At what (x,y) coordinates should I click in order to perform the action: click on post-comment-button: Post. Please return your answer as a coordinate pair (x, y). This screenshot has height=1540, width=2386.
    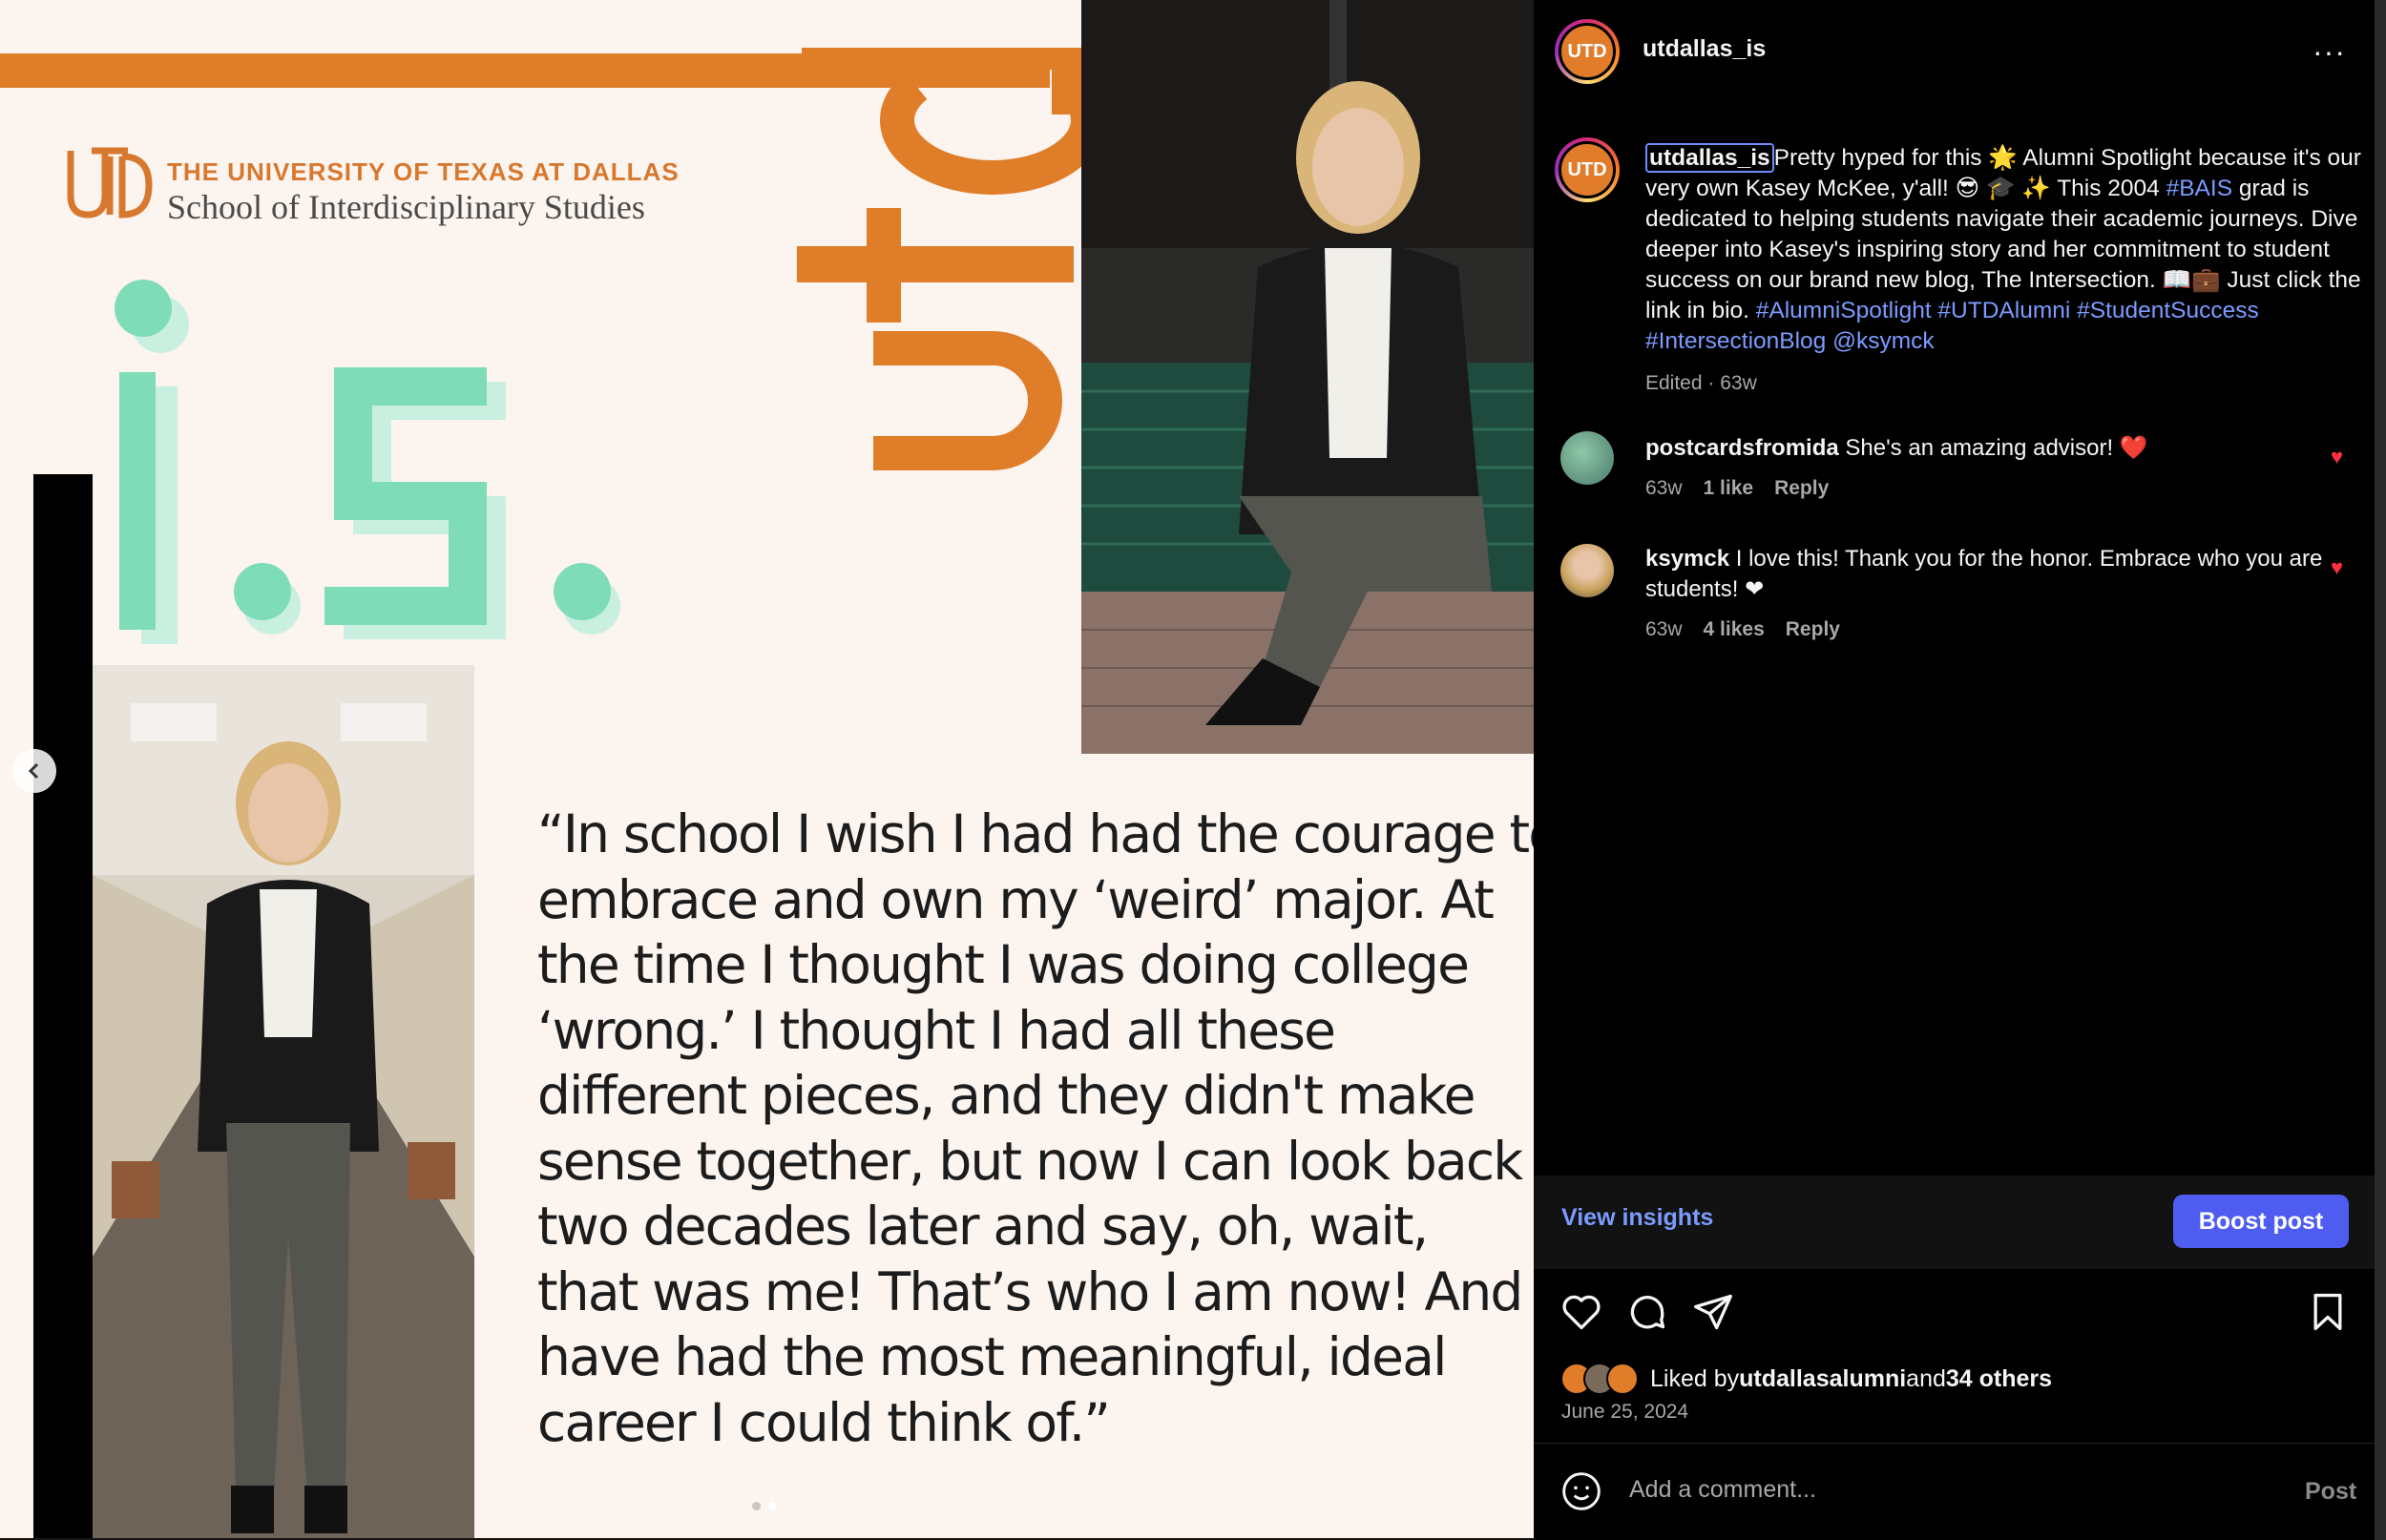
    Looking at the image, I should click on (2331, 1492).